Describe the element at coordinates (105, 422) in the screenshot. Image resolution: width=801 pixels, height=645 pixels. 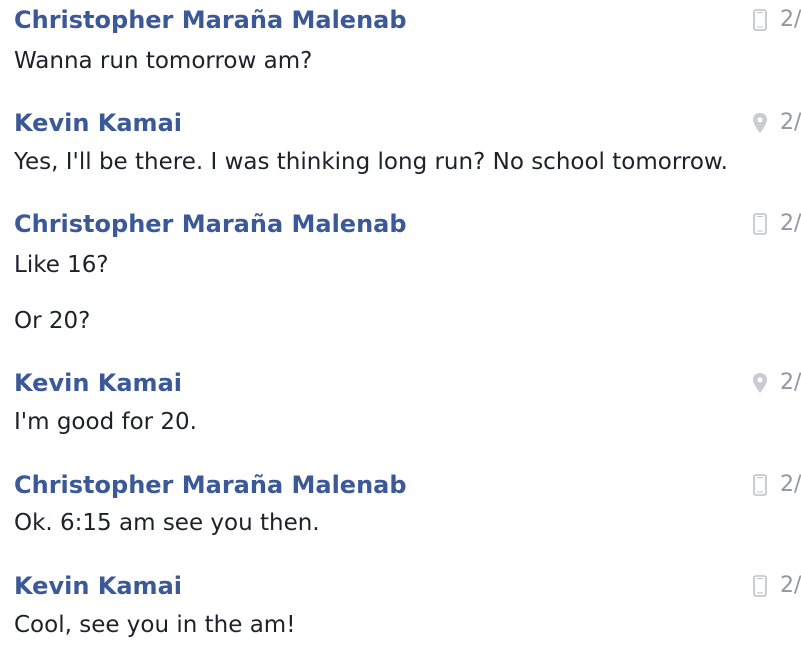
I see `message-text: I'm good for 20.` at that location.